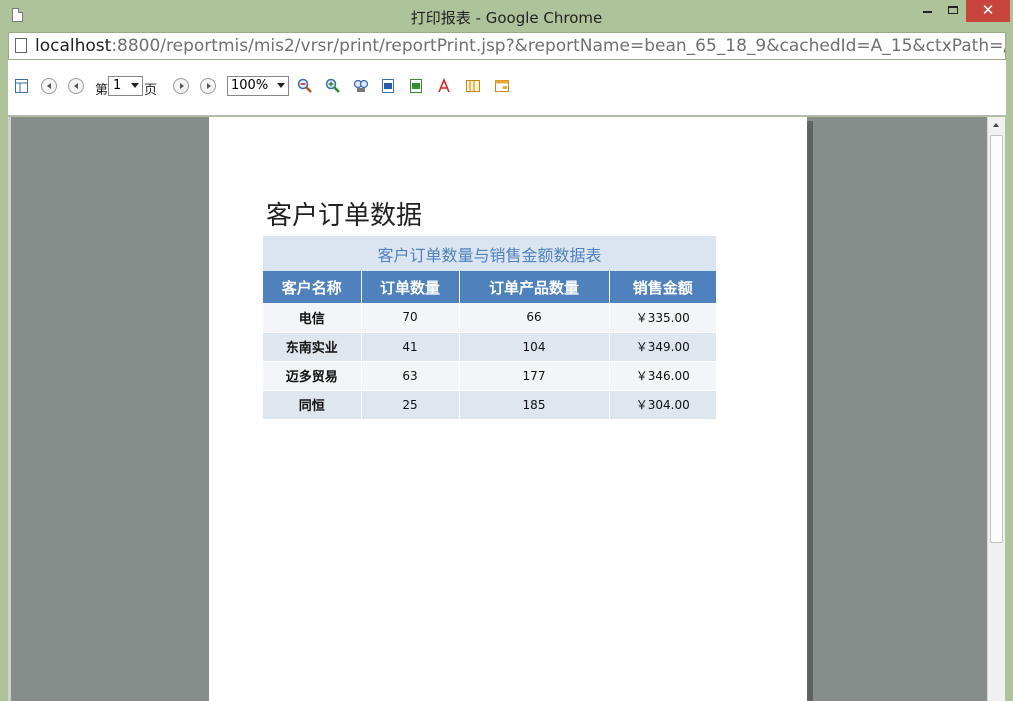 The image size is (1013, 701). Describe the element at coordinates (662, 287) in the screenshot. I see `column-header: 销售金额` at that location.